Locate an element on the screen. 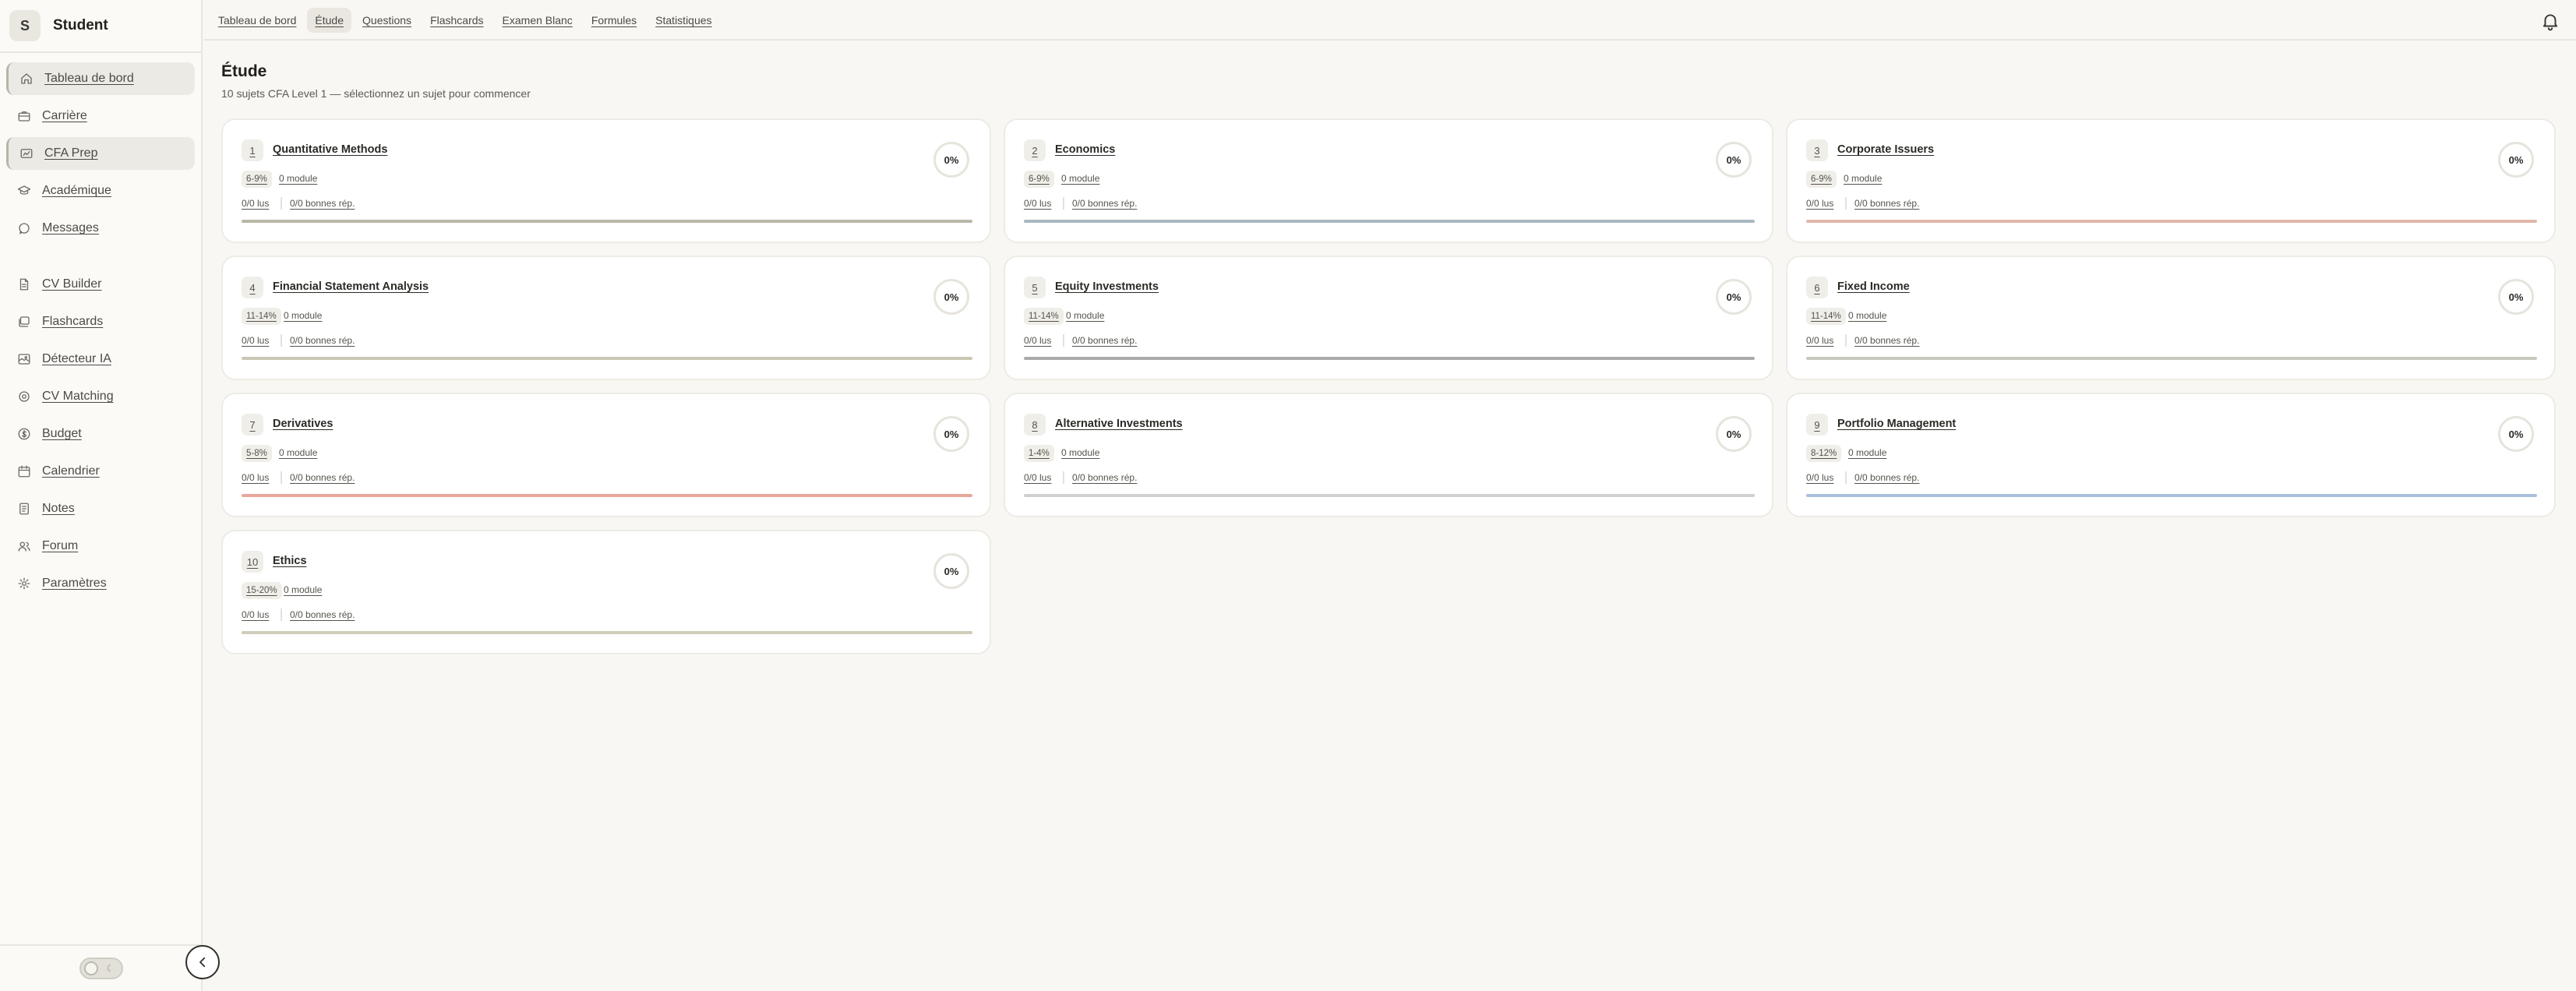  image-scan-icon is located at coordinates (24, 359).